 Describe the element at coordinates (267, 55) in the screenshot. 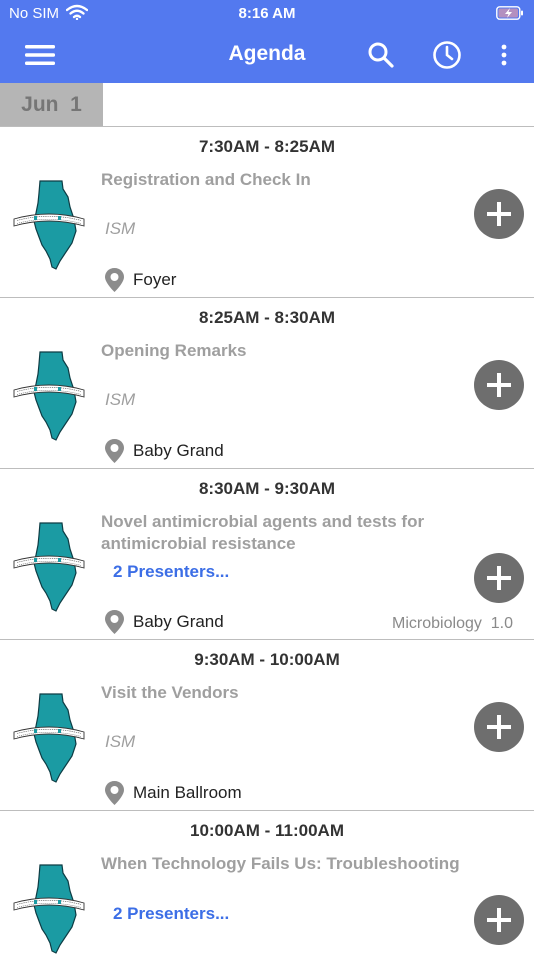

I see `nav-bar: Agenda` at that location.